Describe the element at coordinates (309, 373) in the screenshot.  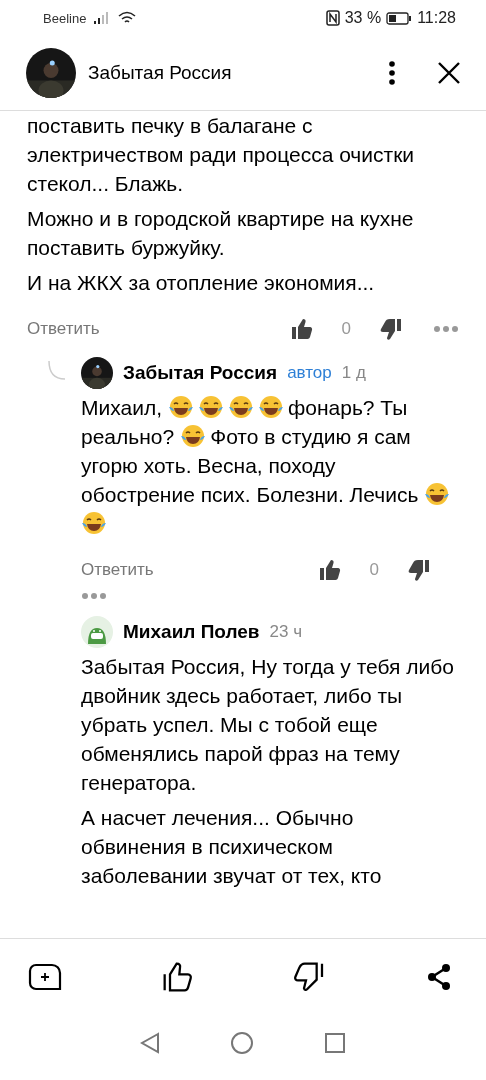
I see `author-label: автор` at that location.